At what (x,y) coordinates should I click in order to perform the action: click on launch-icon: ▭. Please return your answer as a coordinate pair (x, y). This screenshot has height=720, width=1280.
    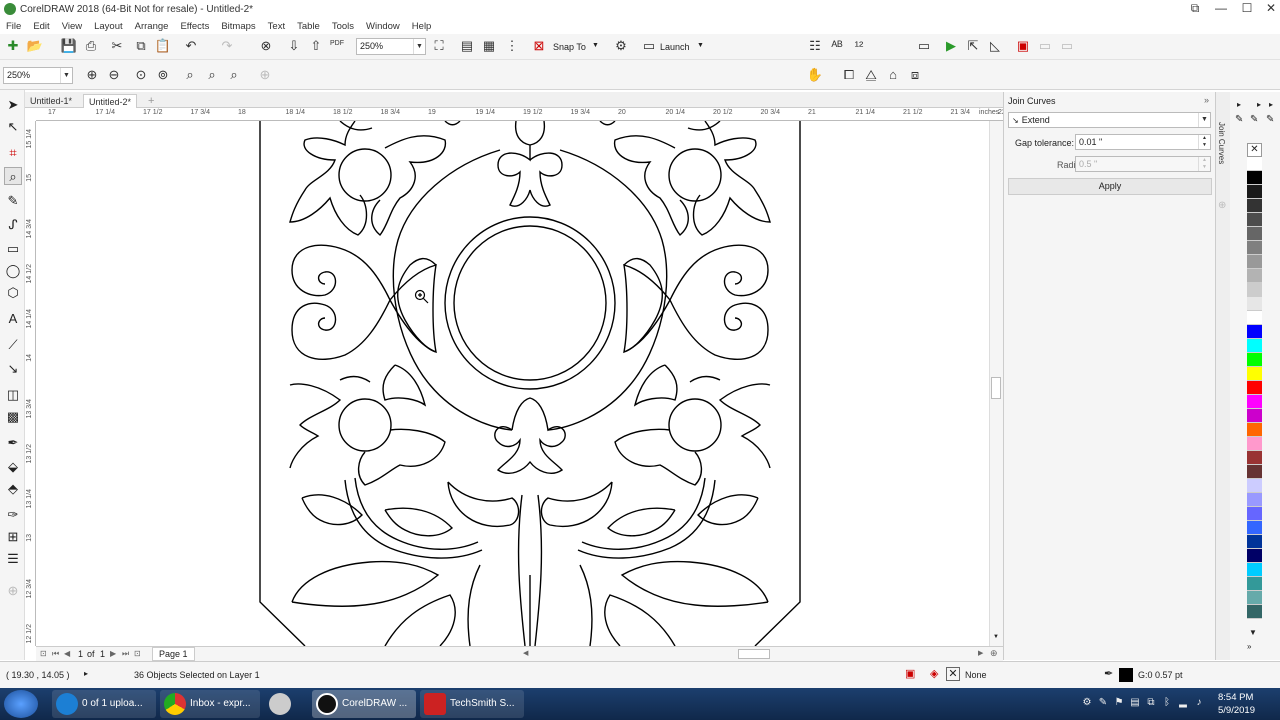
    Looking at the image, I should click on (649, 46).